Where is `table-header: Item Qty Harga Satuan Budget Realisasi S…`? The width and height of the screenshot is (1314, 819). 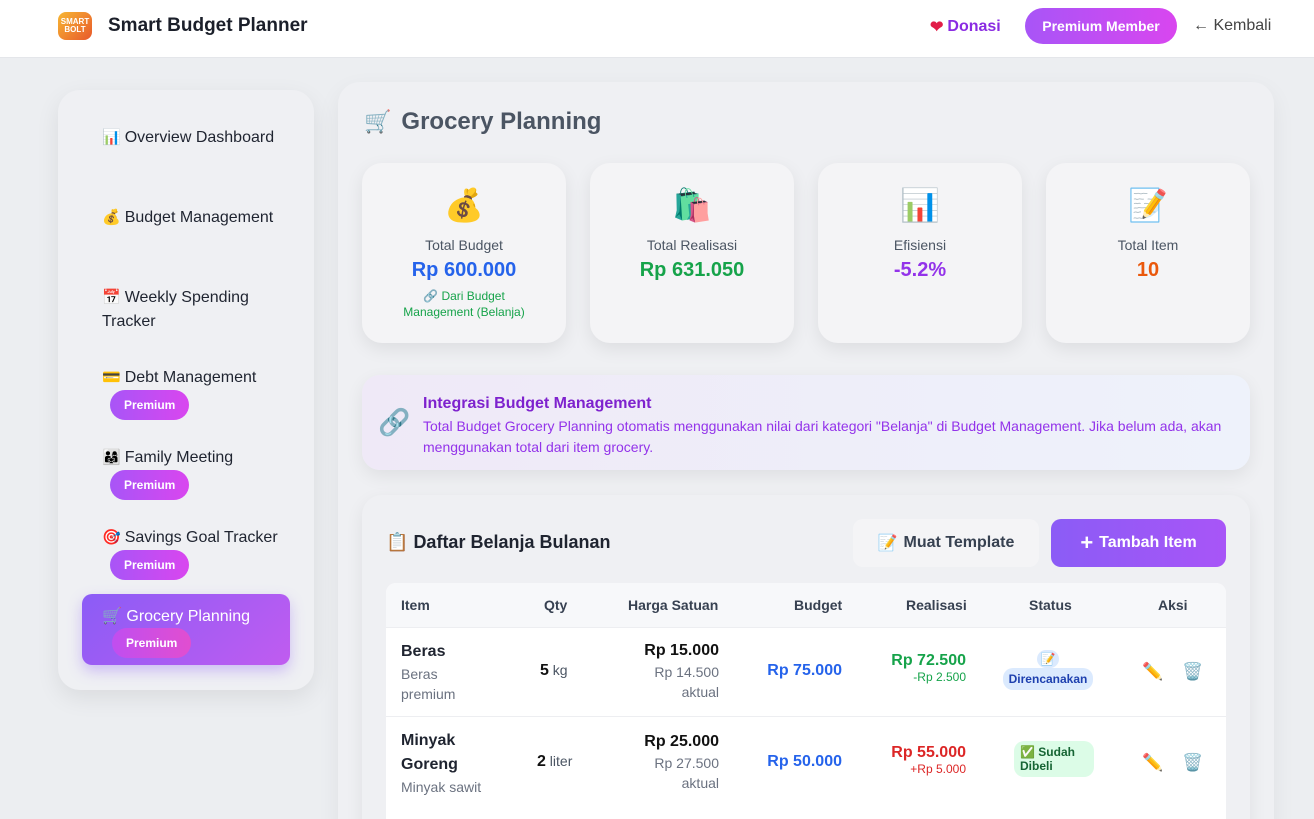
table-header: Item Qty Harga Satuan Budget Realisasi S… is located at coordinates (806, 605).